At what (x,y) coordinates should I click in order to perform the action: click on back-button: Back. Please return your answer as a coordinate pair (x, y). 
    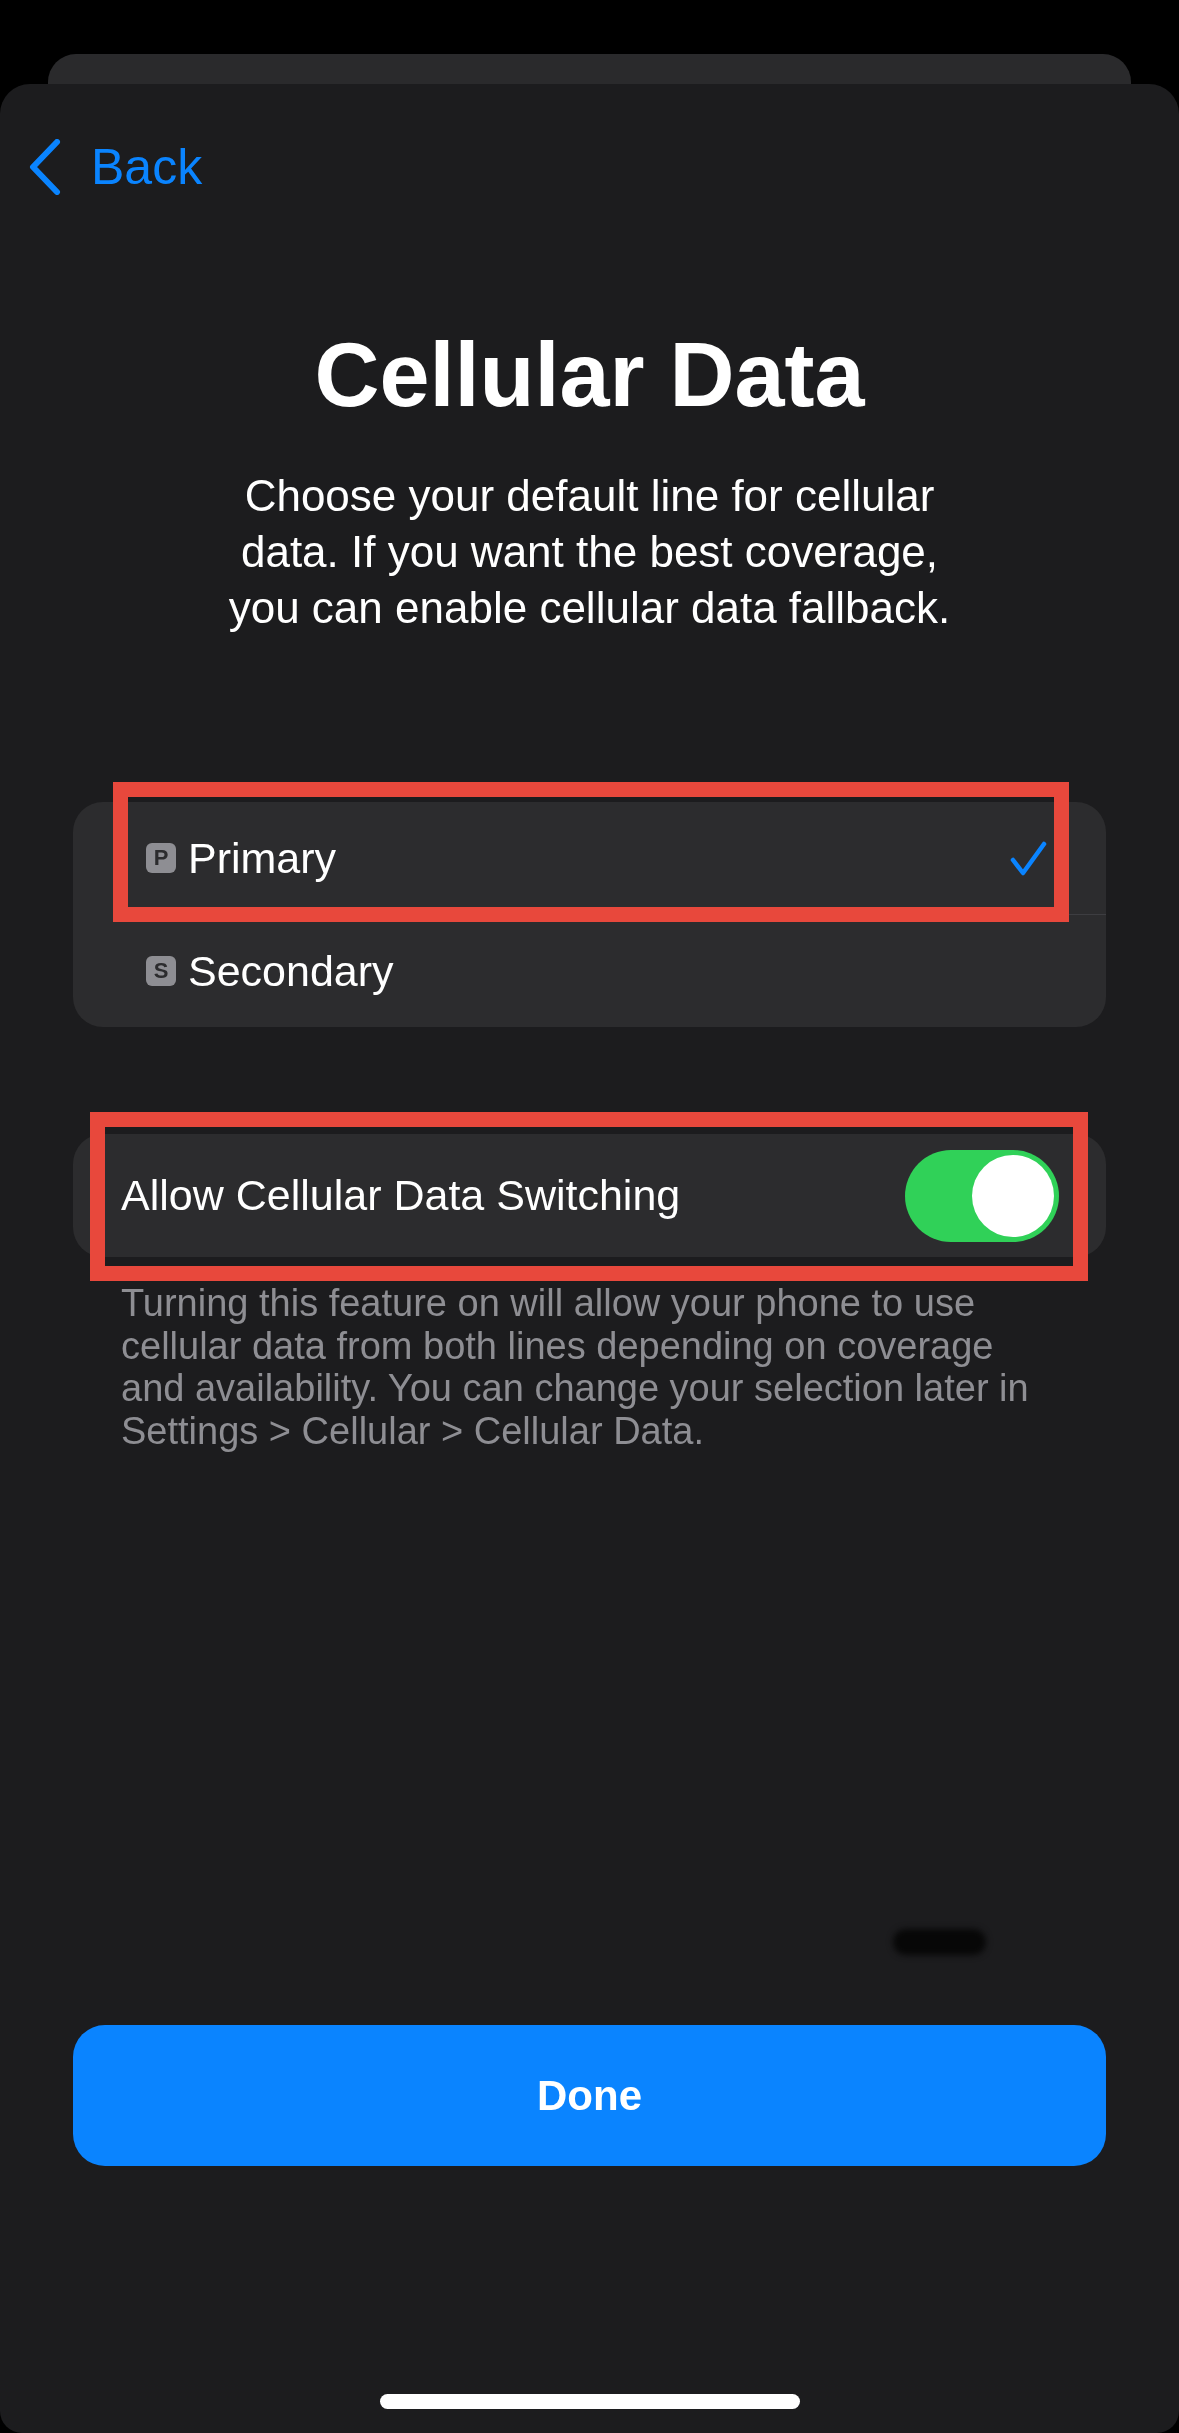
    Looking at the image, I should click on (116, 167).